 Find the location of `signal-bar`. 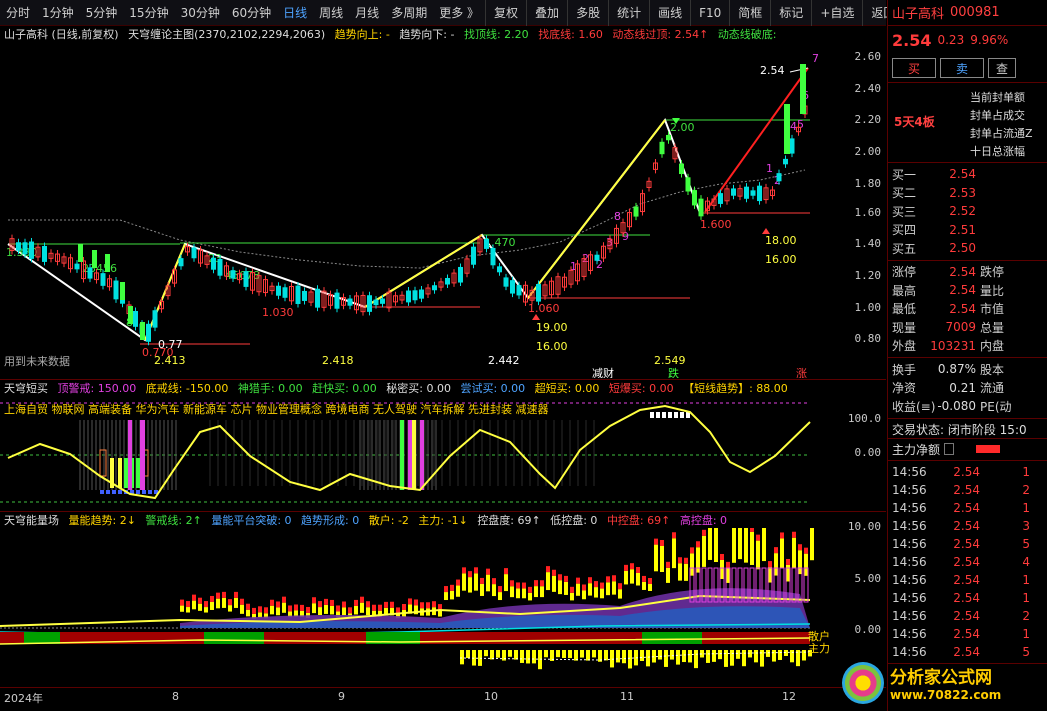

signal-bar is located at coordinates (410, 455).